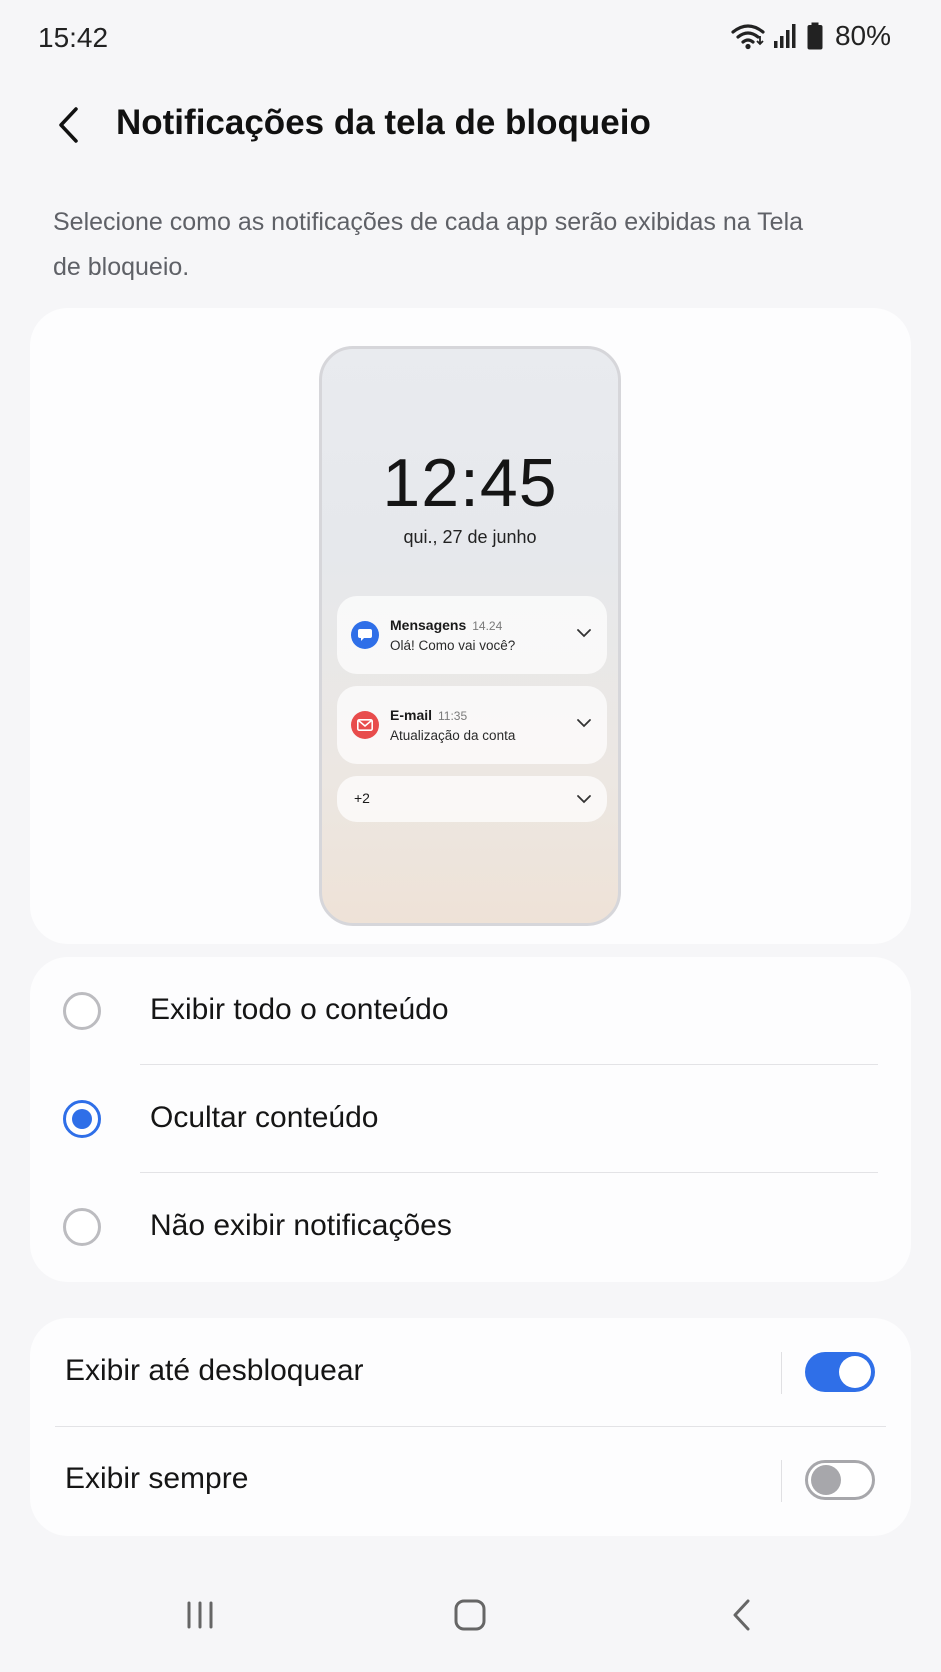 This screenshot has width=941, height=1672. I want to click on notification-time: 14.24, so click(487, 626).